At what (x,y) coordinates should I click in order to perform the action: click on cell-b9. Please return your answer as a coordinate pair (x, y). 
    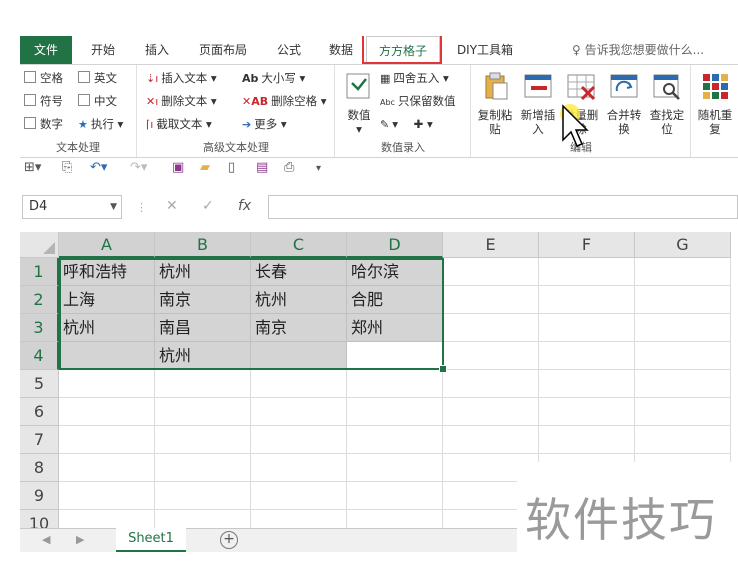
    Looking at the image, I should click on (203, 496).